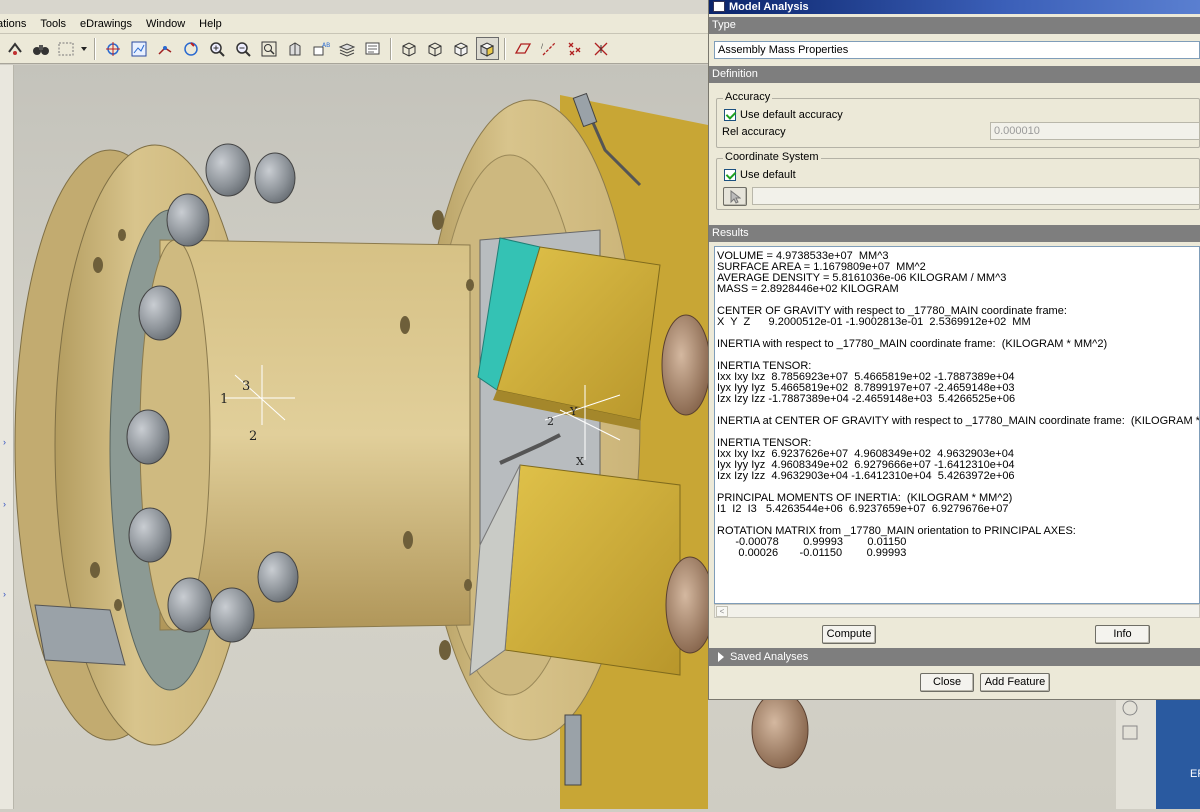 The width and height of the screenshot is (1200, 812). What do you see at coordinates (686, 365) in the screenshot?
I see `upper-bronze-fitting` at bounding box center [686, 365].